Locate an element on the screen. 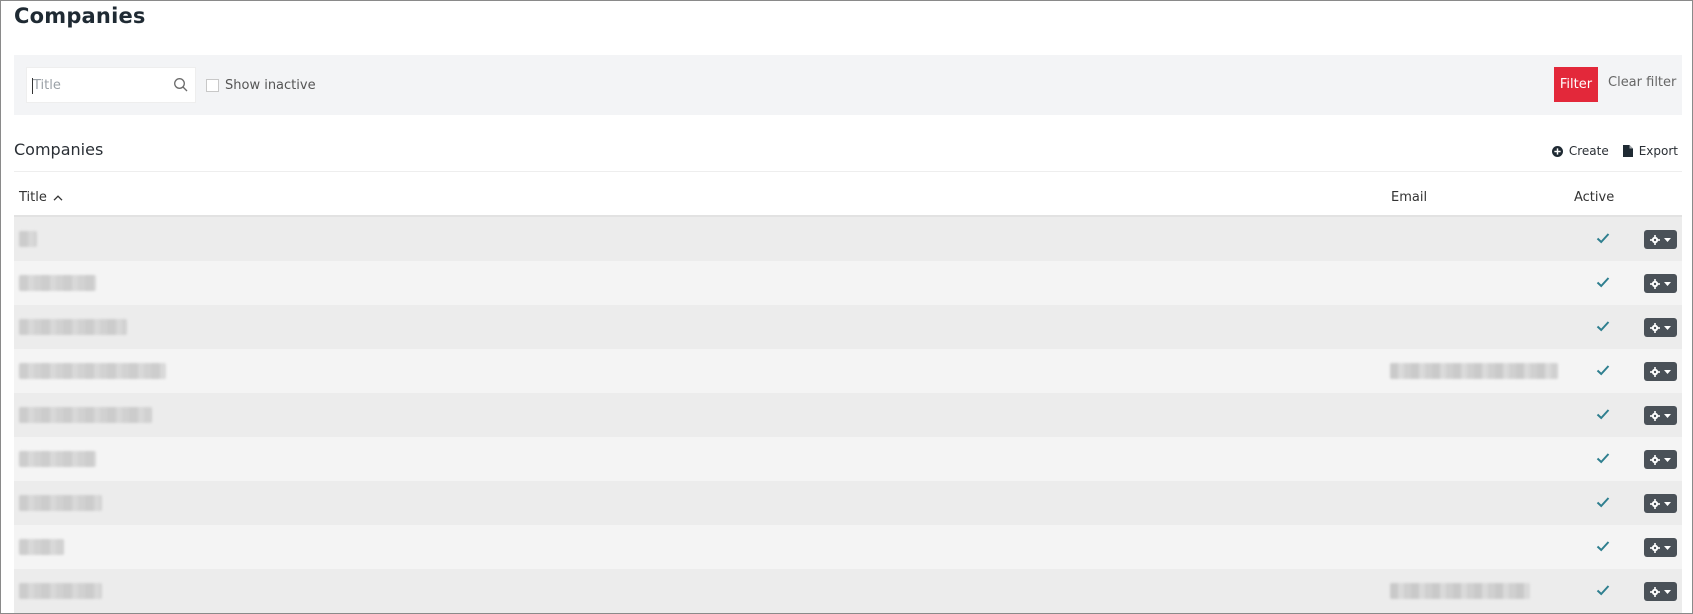 The height and width of the screenshot is (614, 1693). filter-button: Filter is located at coordinates (1576, 84).